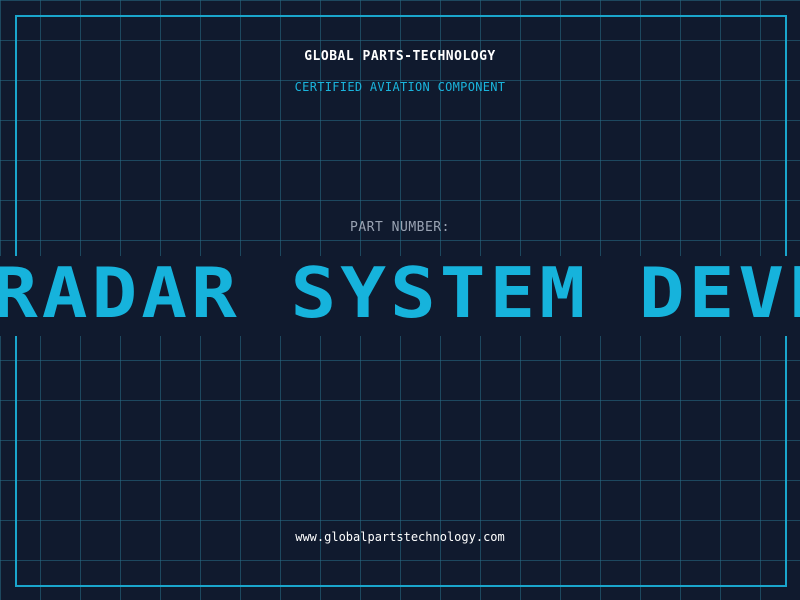 The image size is (800, 600). Describe the element at coordinates (400, 56) in the screenshot. I see `company-name: GLOBAL PARTS-TECHNOLOGY` at that location.